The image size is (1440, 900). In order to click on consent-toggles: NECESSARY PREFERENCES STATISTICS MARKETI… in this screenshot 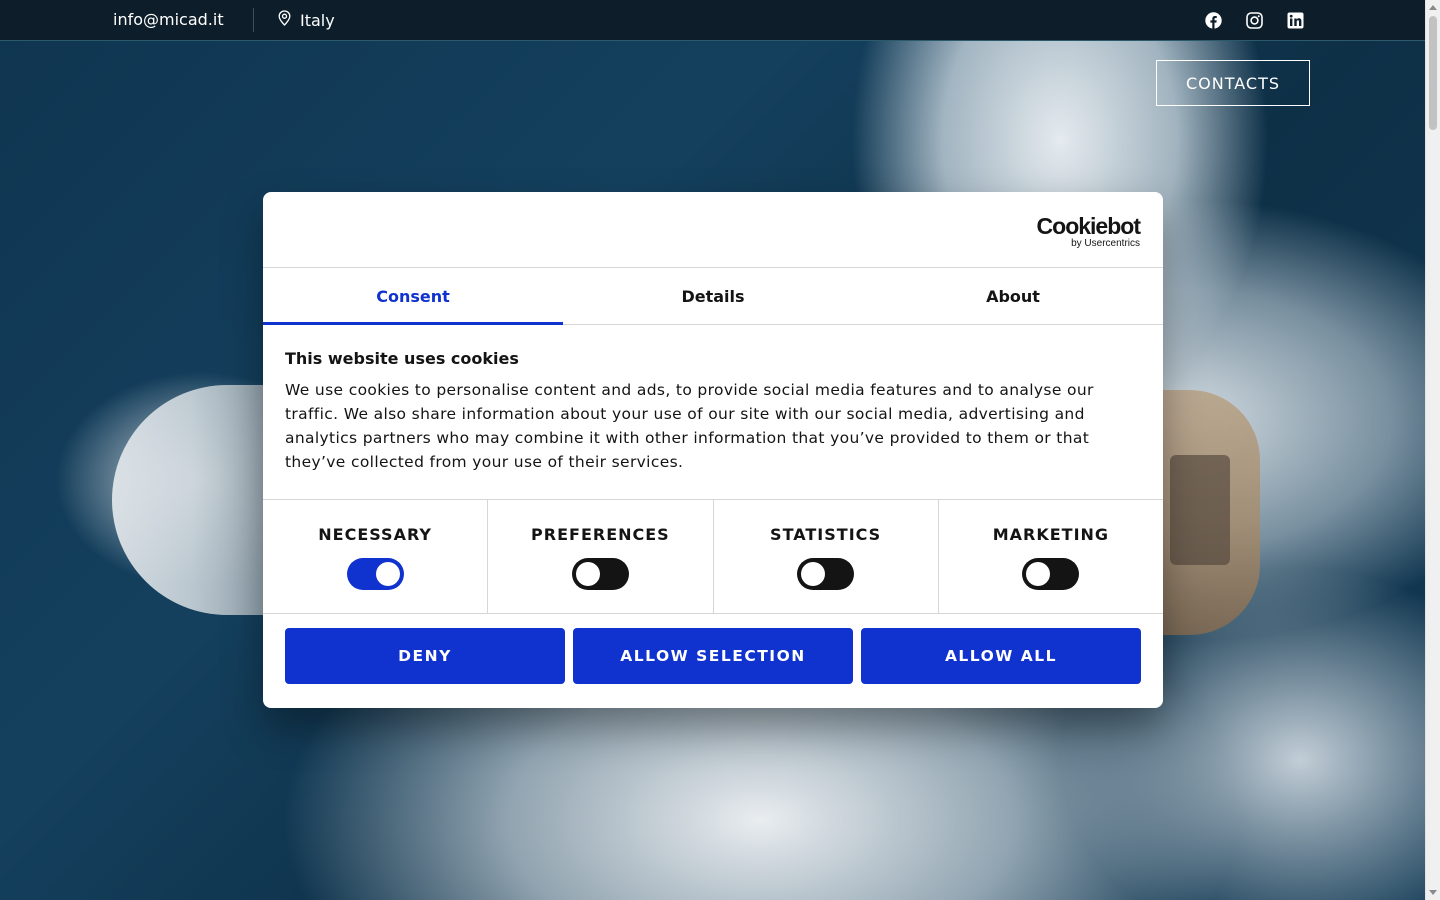, I will do `click(713, 556)`.